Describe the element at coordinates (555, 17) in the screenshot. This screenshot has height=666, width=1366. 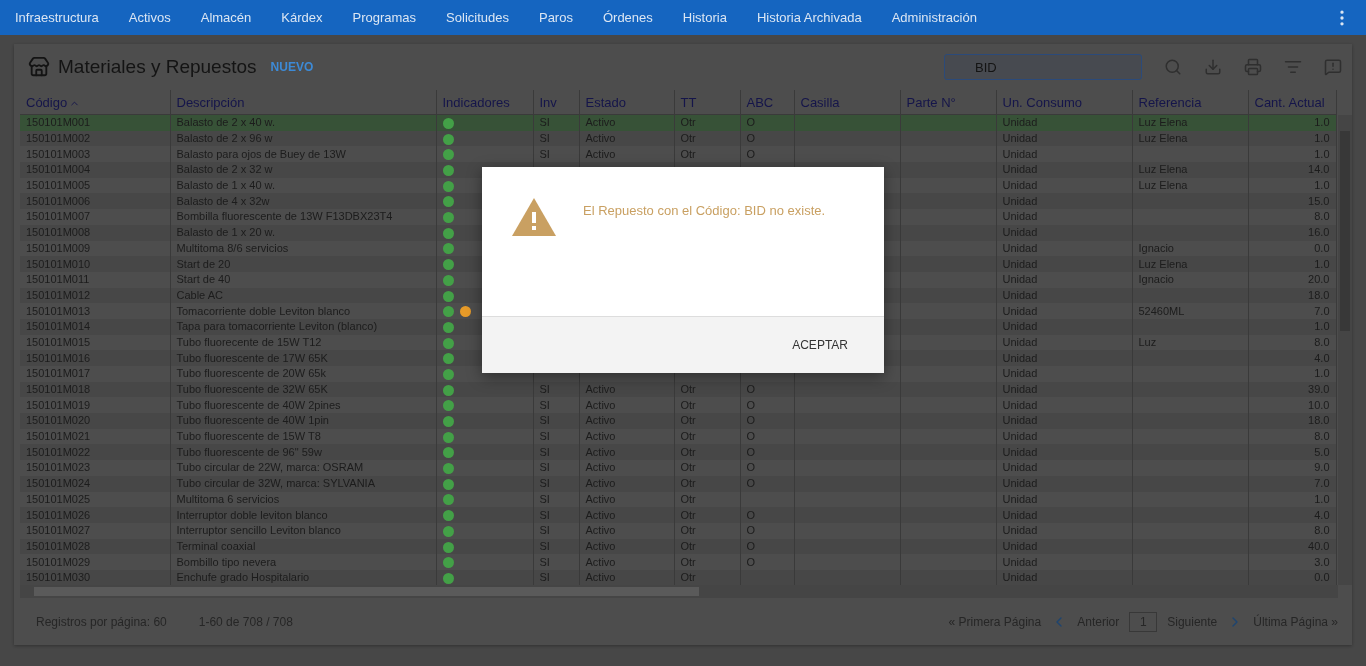
I see `nav-item: Paros` at that location.